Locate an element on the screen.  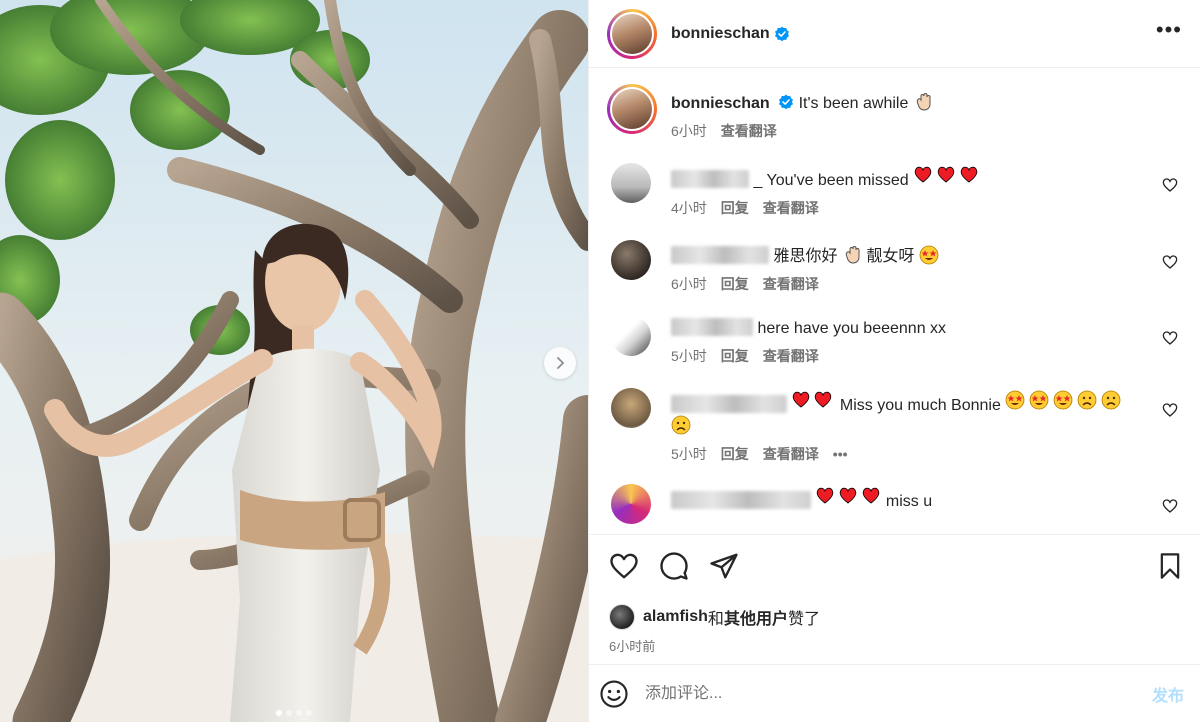
emoji-picker-button is located at coordinates (614, 694).